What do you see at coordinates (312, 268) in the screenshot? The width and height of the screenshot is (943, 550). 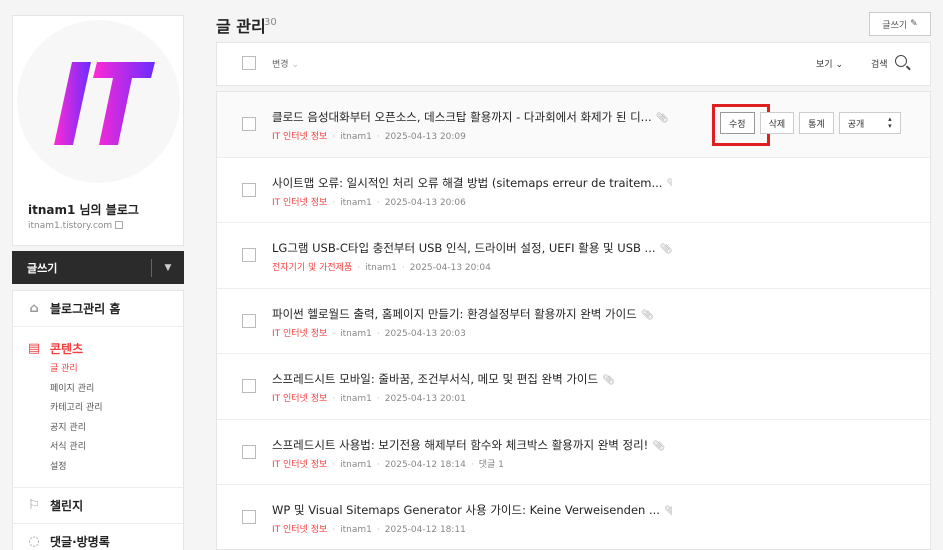 I see `post-category: 전자기기 및 가전제품` at bounding box center [312, 268].